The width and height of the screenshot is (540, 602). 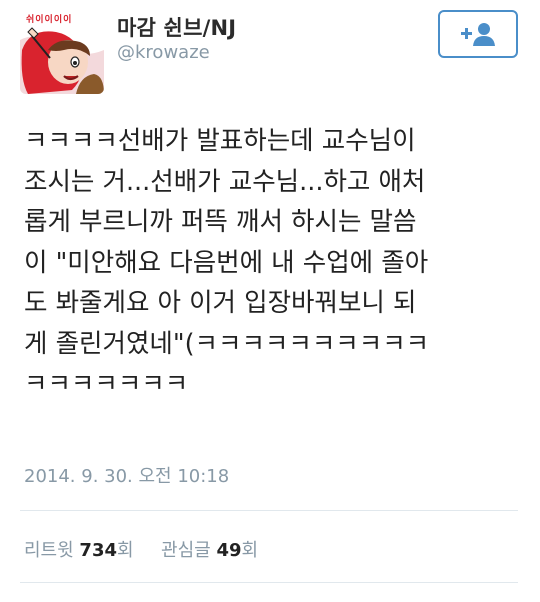 I want to click on add-user-icon, so click(x=478, y=34).